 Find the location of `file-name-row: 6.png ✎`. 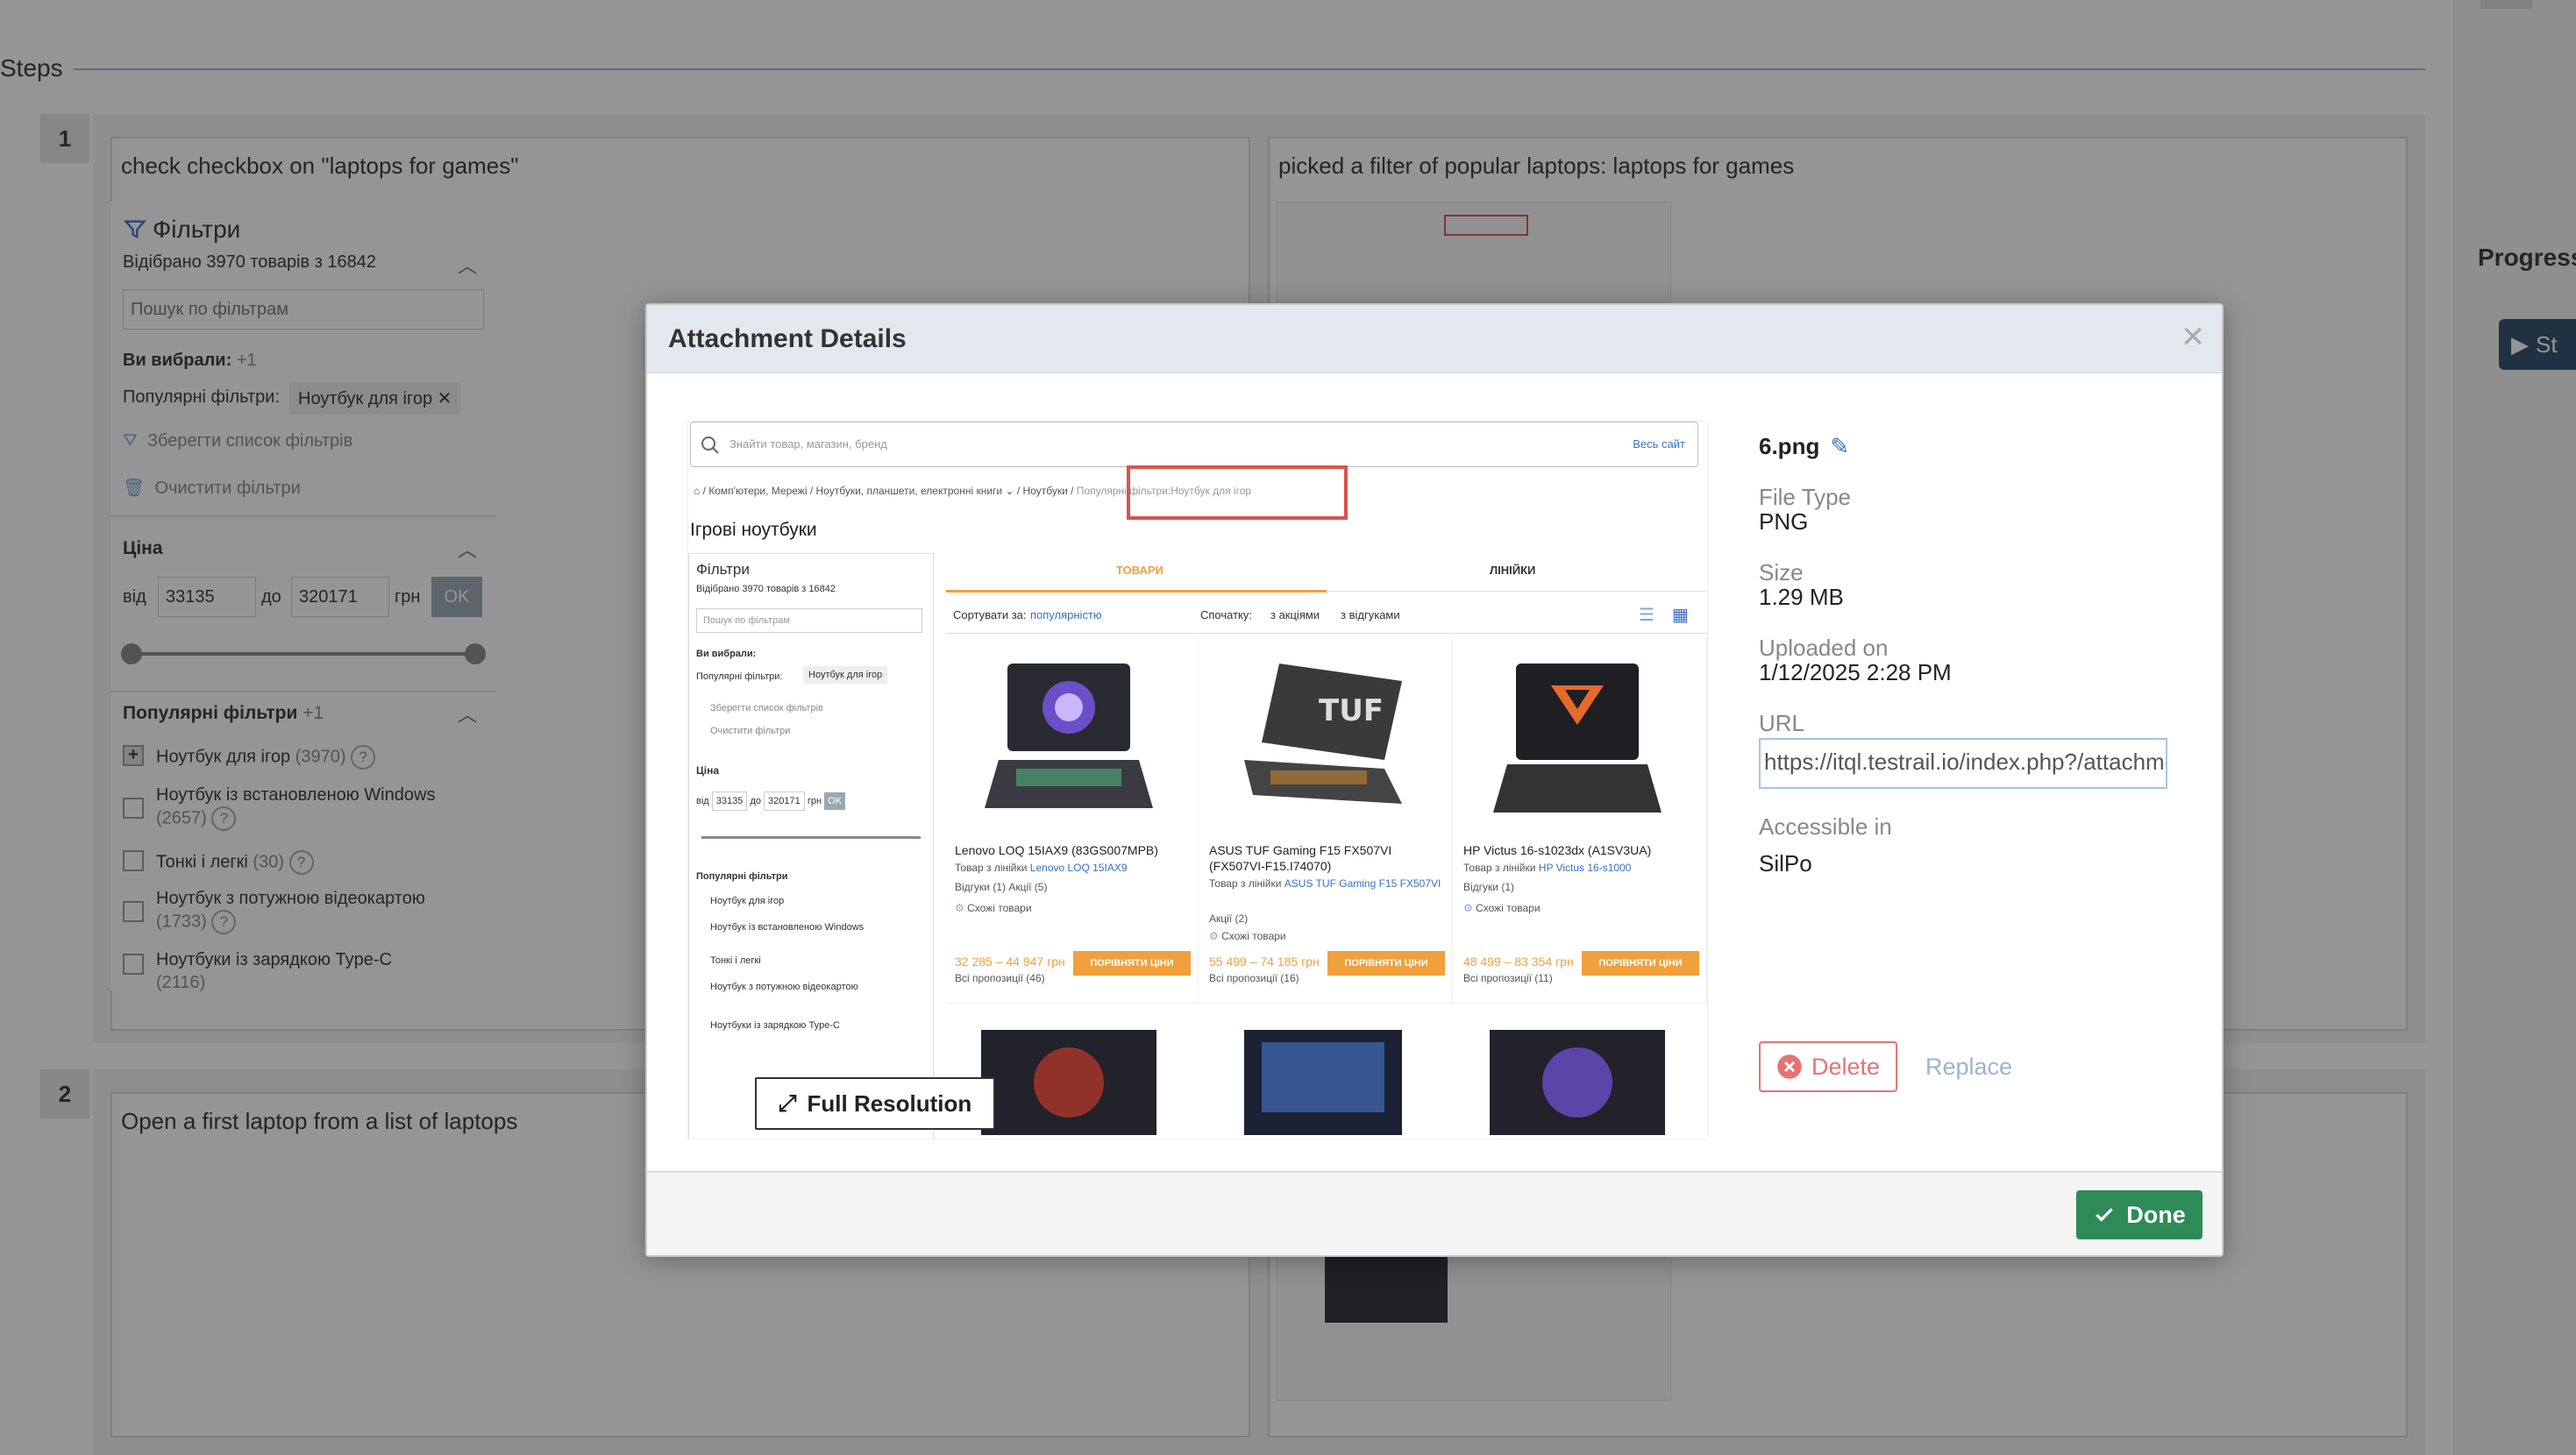

file-name-row: 6.png ✎ is located at coordinates (1804, 446).